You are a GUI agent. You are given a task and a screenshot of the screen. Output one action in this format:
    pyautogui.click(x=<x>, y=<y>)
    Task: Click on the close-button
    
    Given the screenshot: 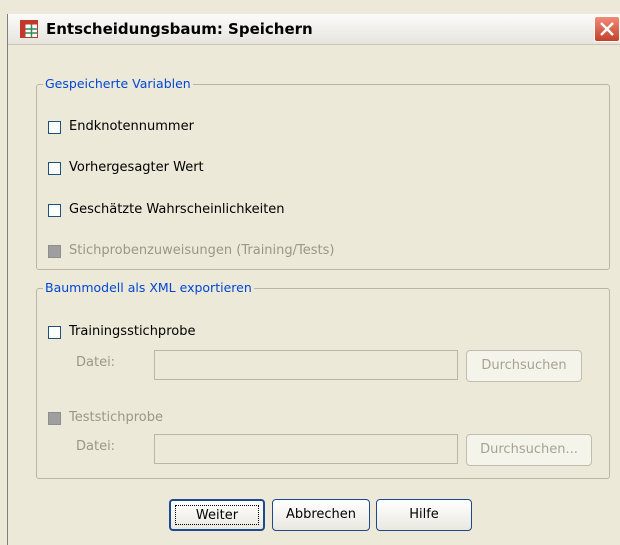 What is the action you would take?
    pyautogui.click(x=607, y=29)
    